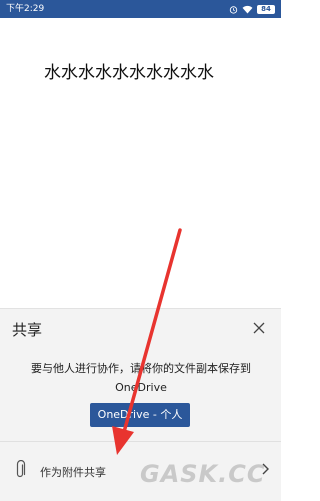  Describe the element at coordinates (203, 474) in the screenshot. I see `watermark: GASK.CC` at that location.